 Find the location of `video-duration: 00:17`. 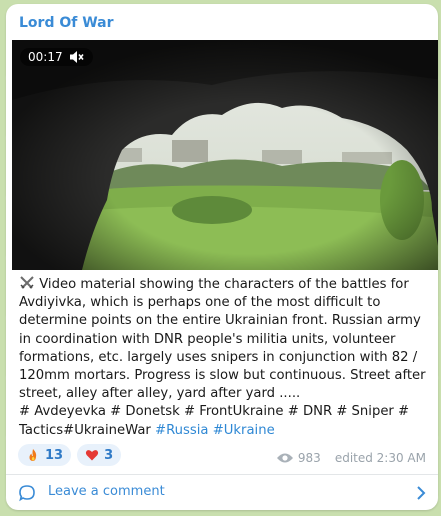

video-duration: 00:17 is located at coordinates (45, 57).